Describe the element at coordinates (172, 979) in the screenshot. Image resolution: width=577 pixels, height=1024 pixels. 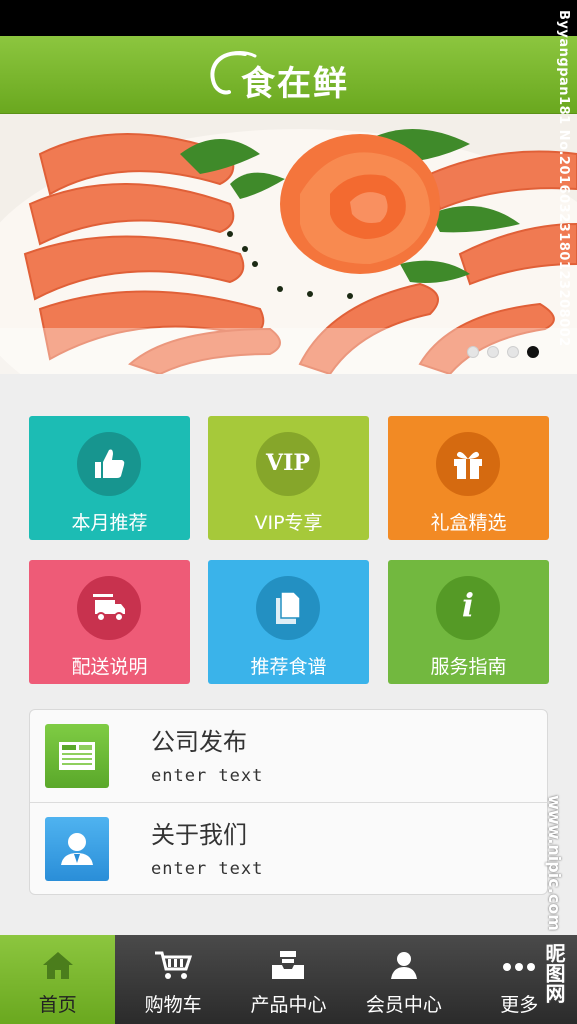
I see `tab-cart: 购物车` at that location.